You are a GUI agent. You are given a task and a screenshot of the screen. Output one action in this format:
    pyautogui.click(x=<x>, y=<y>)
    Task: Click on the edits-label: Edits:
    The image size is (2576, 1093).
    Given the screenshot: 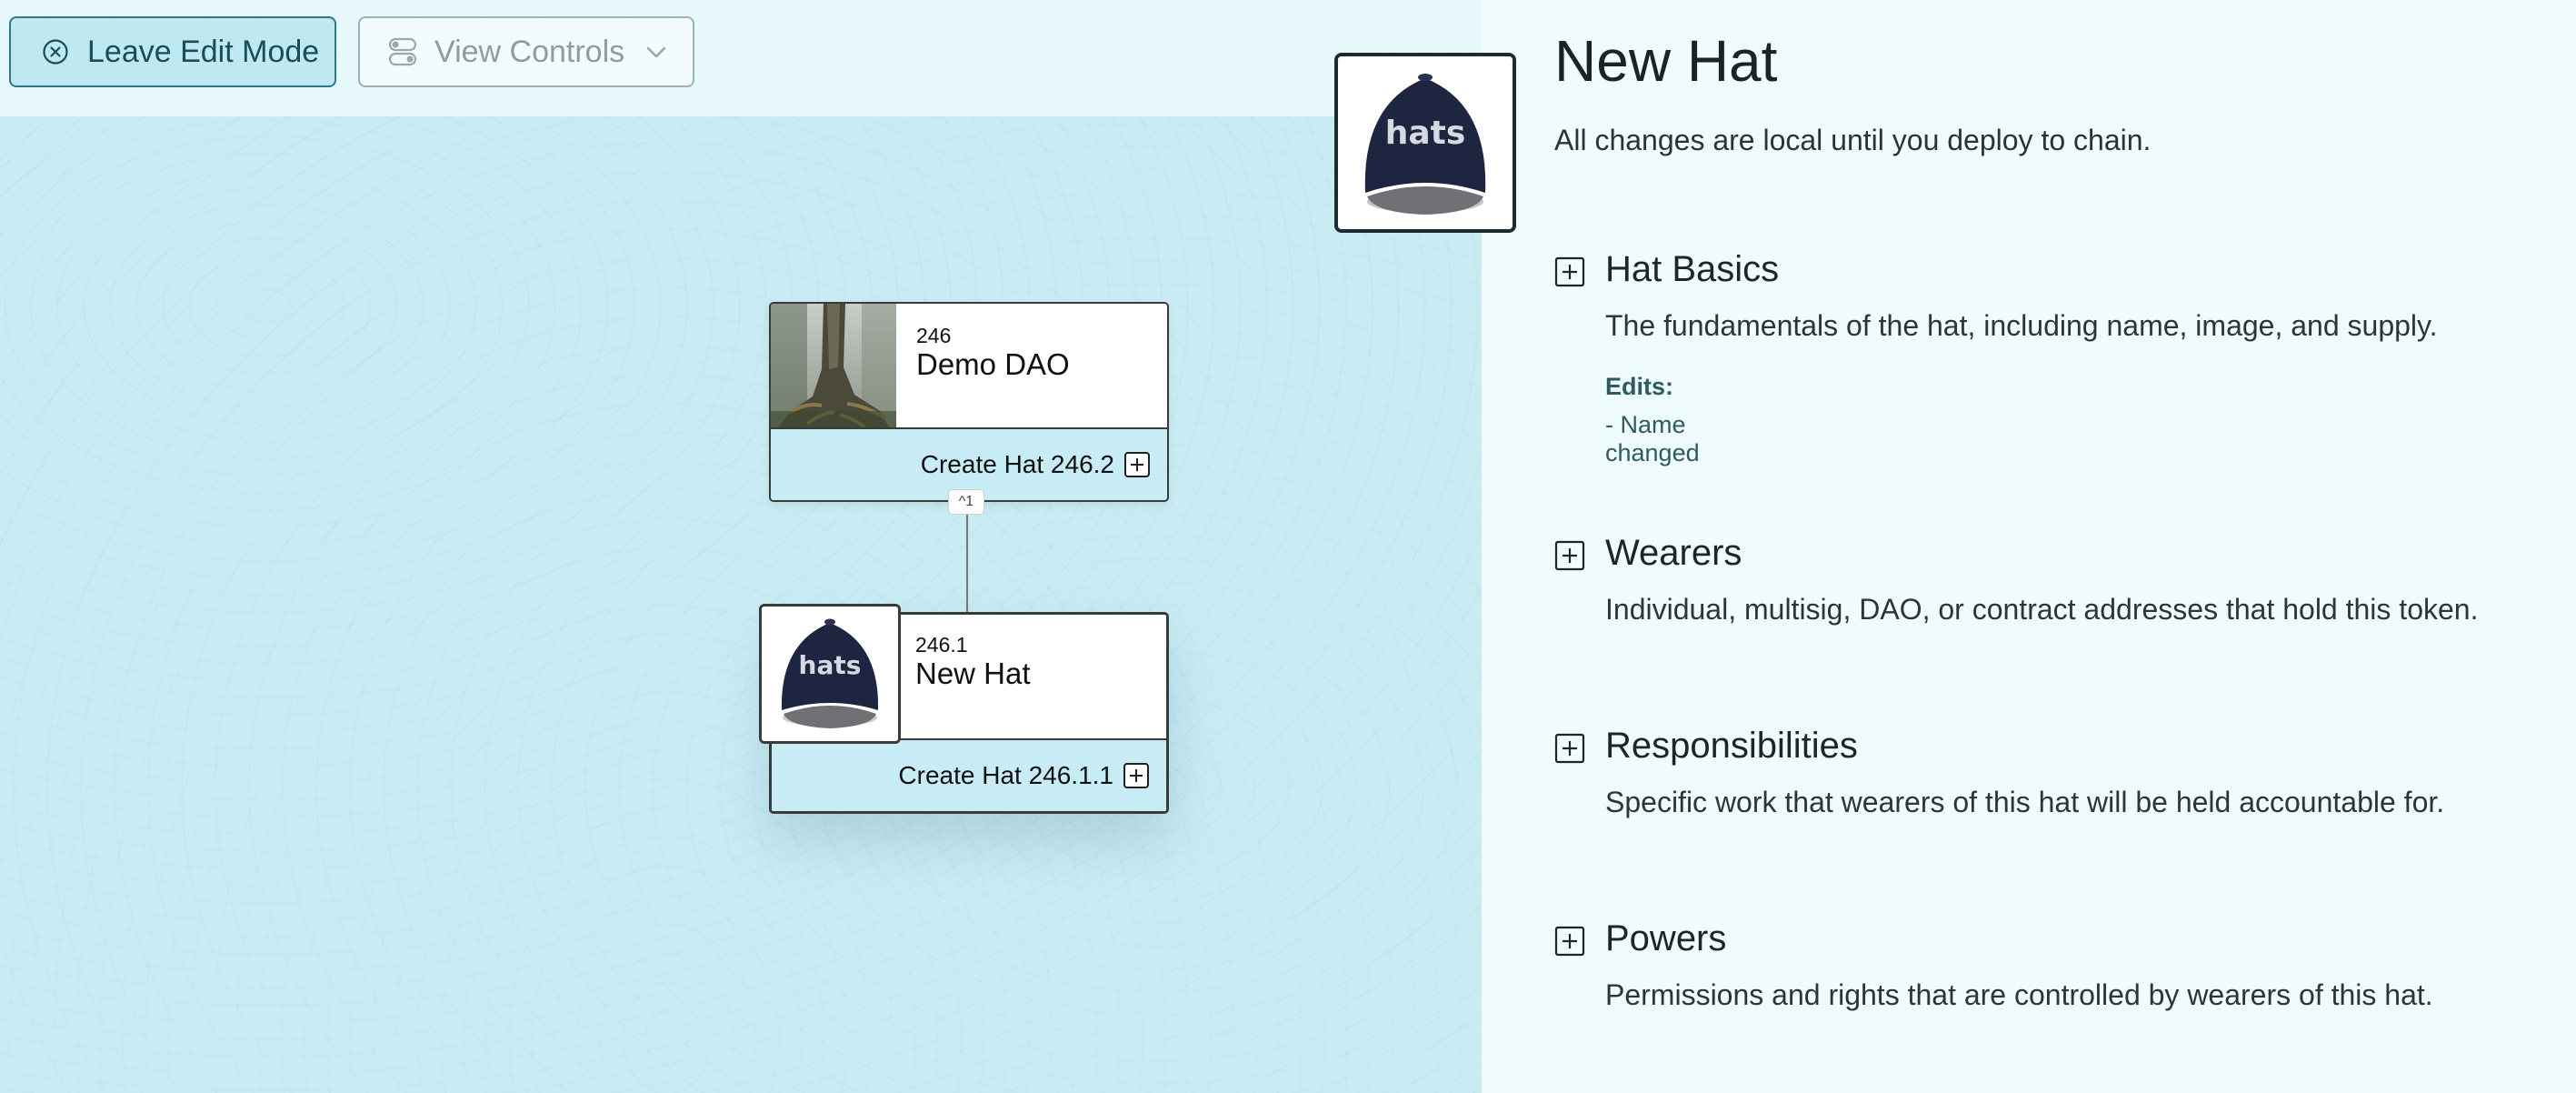 What is the action you would take?
    pyautogui.click(x=1639, y=387)
    